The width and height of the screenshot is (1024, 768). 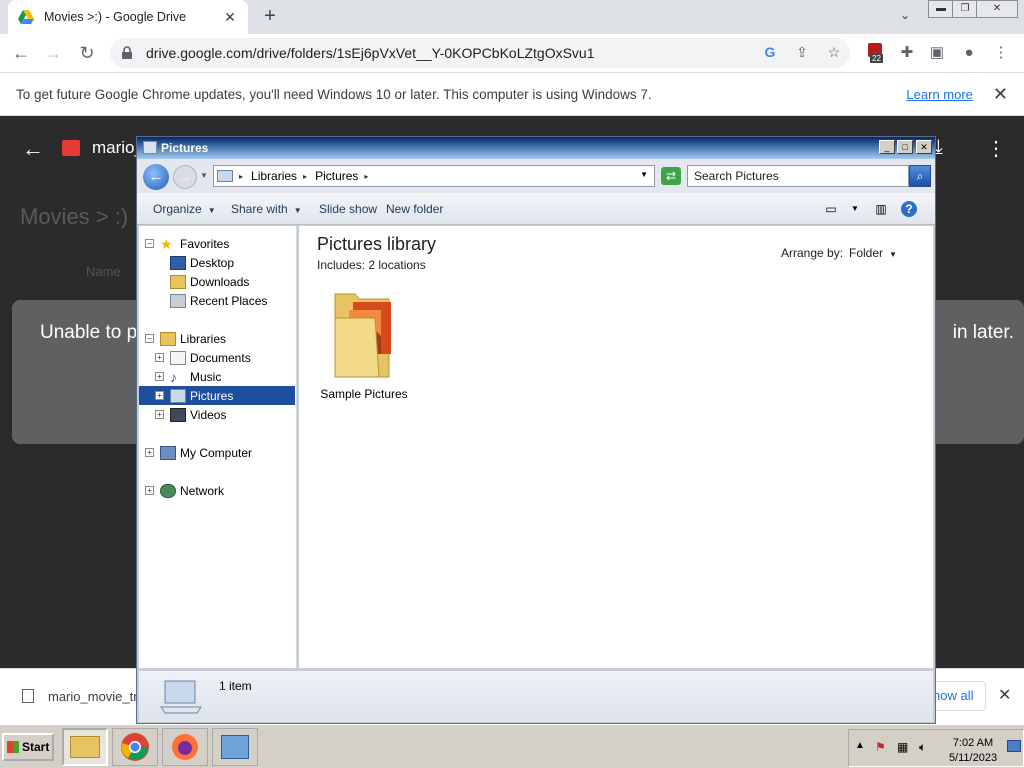 What do you see at coordinates (831, 209) in the screenshot?
I see `change-view-icon: ▭` at bounding box center [831, 209].